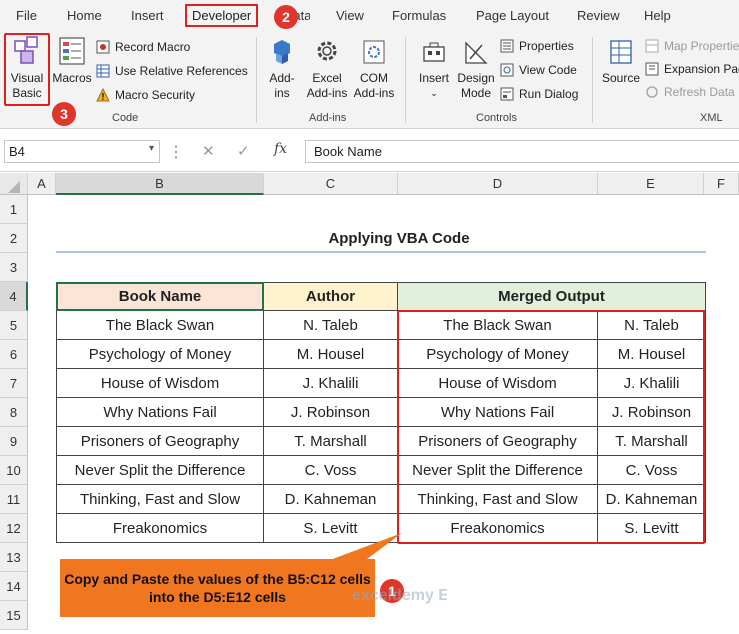  What do you see at coordinates (103, 95) in the screenshot?
I see `warning-icon` at bounding box center [103, 95].